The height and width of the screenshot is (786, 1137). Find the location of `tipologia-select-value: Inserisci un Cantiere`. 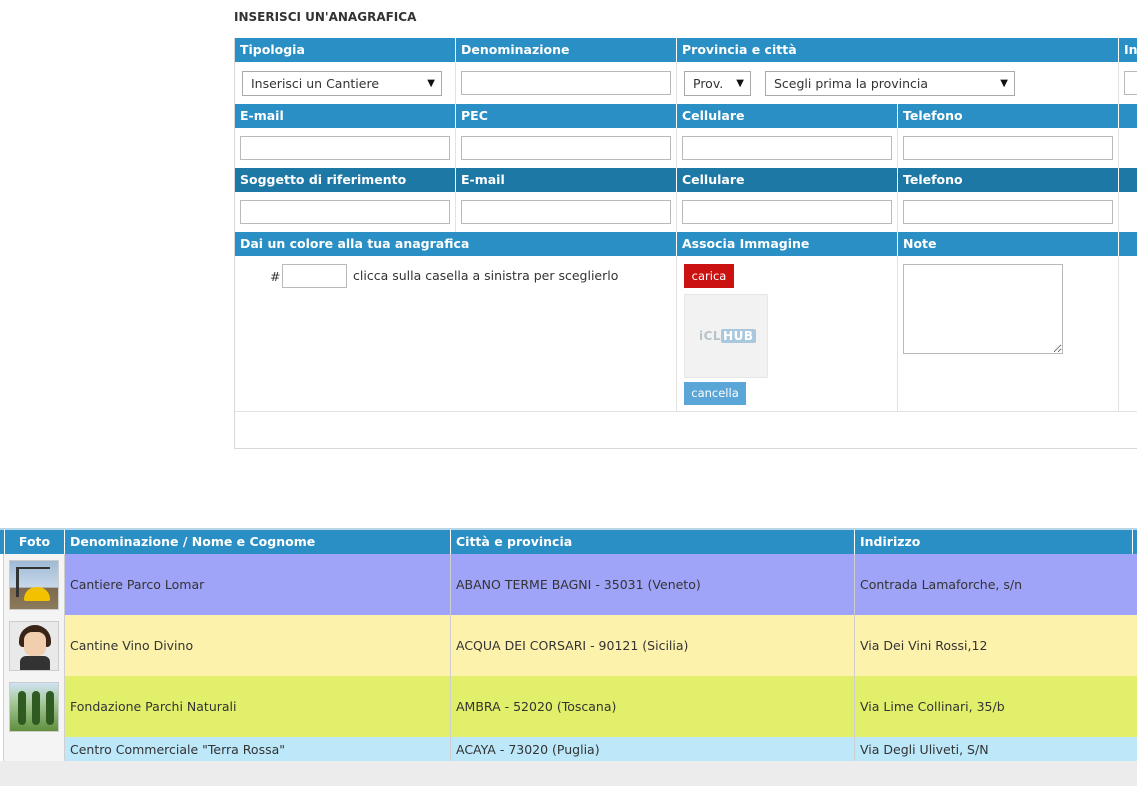

tipologia-select-value: Inserisci un Cantiere is located at coordinates (315, 83).